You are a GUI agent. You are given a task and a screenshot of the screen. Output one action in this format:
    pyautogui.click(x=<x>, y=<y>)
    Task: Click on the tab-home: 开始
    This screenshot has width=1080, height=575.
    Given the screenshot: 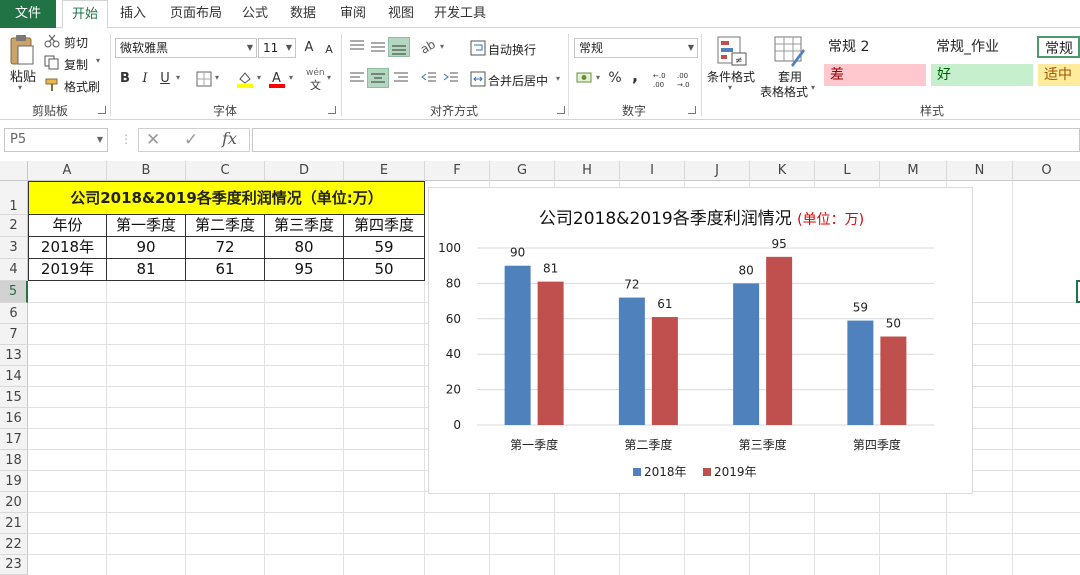 What is the action you would take?
    pyautogui.click(x=85, y=14)
    